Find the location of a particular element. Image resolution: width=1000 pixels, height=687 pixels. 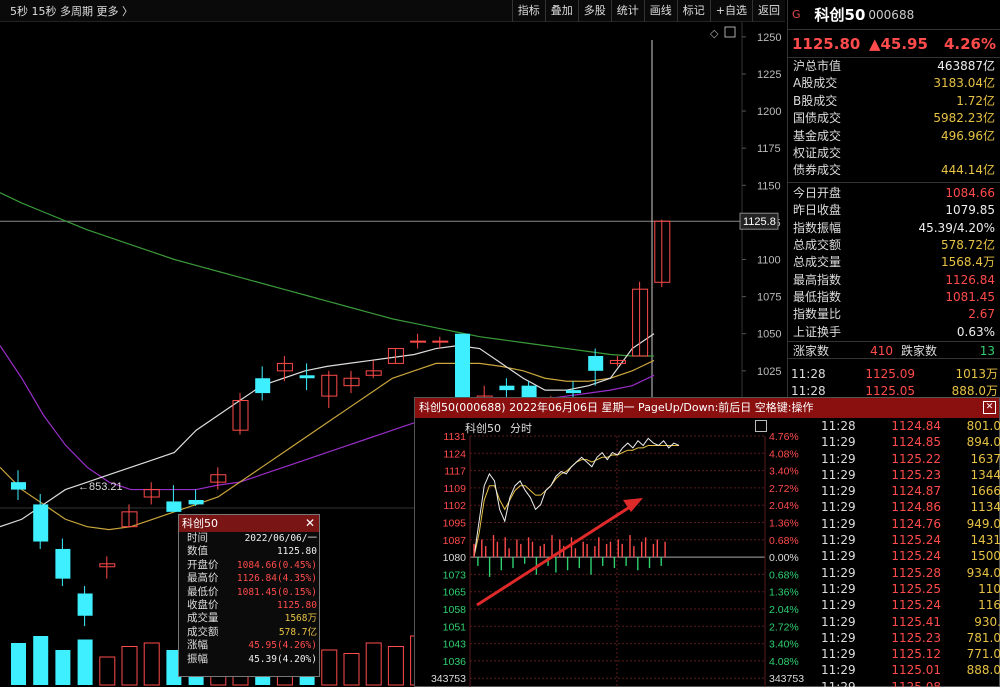

quote-row-value: 2.67 is located at coordinates (981, 314).